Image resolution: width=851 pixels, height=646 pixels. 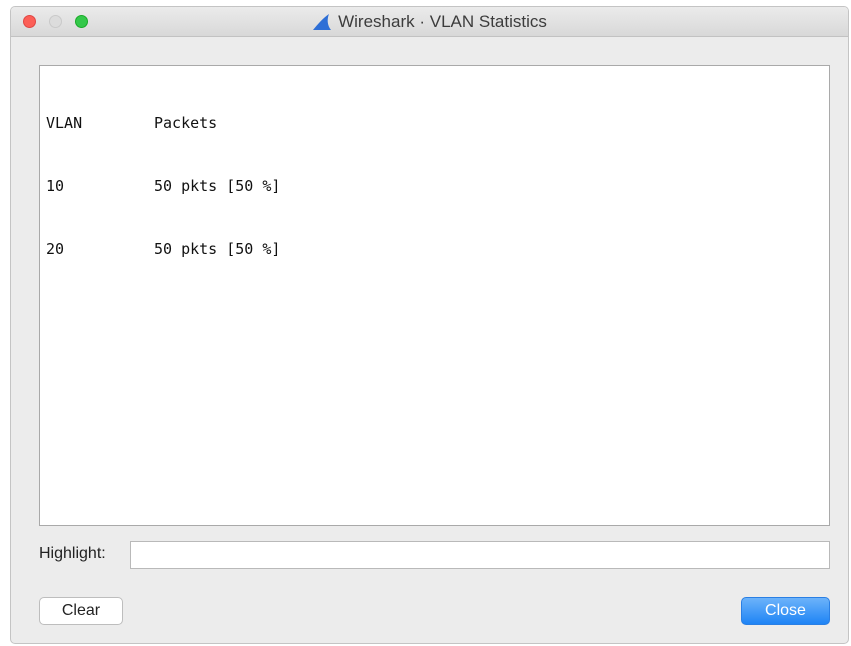 I want to click on title-bar: Wireshark · VLAN Statistics, so click(x=429, y=22).